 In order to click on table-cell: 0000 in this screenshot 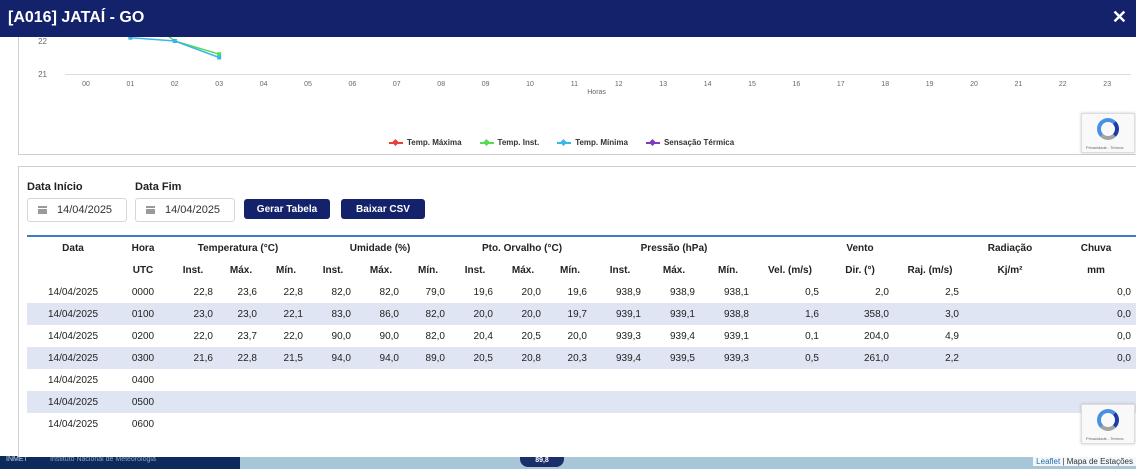, I will do `click(143, 292)`.